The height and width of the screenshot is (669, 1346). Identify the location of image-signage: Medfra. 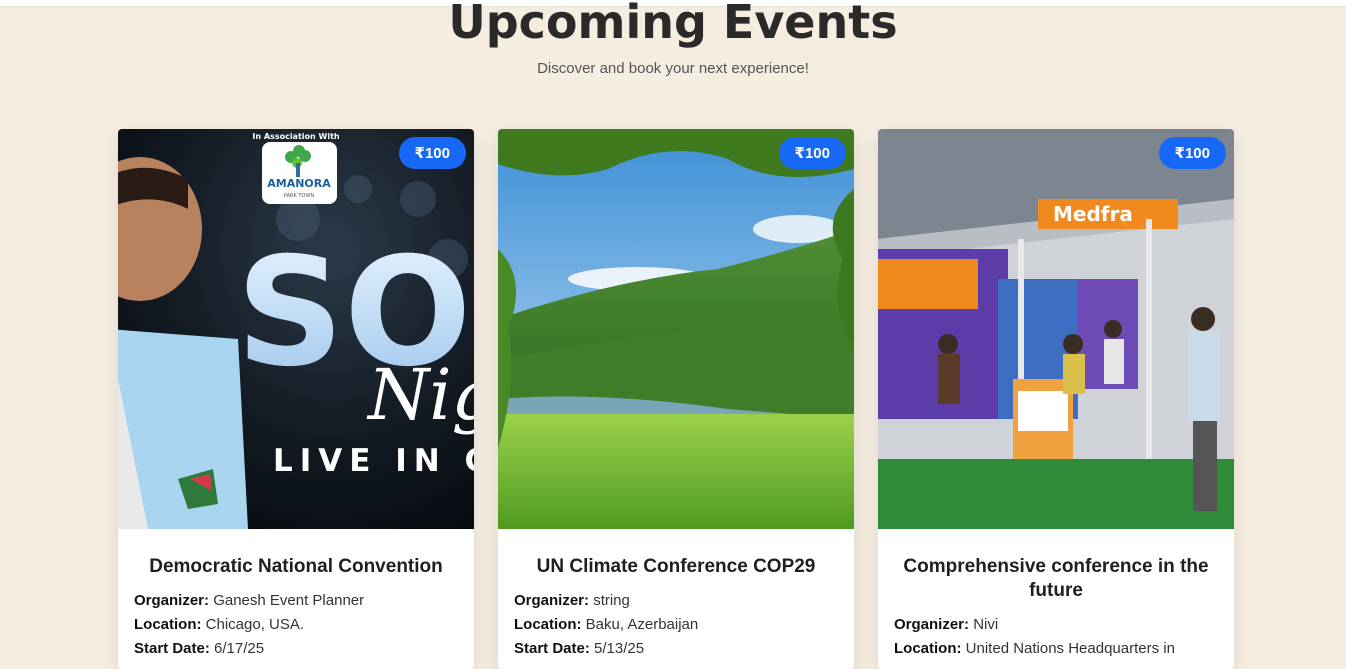
(1093, 214).